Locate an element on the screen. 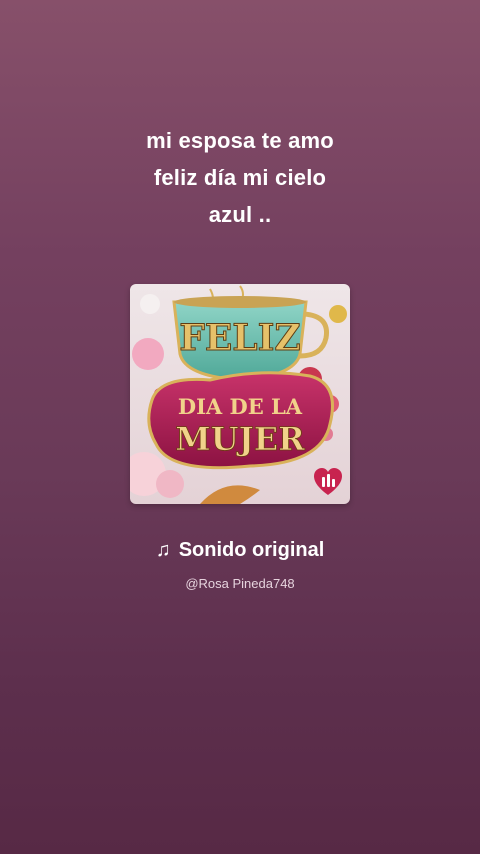 The height and width of the screenshot is (854, 480). music-bars-icon is located at coordinates (328, 481).